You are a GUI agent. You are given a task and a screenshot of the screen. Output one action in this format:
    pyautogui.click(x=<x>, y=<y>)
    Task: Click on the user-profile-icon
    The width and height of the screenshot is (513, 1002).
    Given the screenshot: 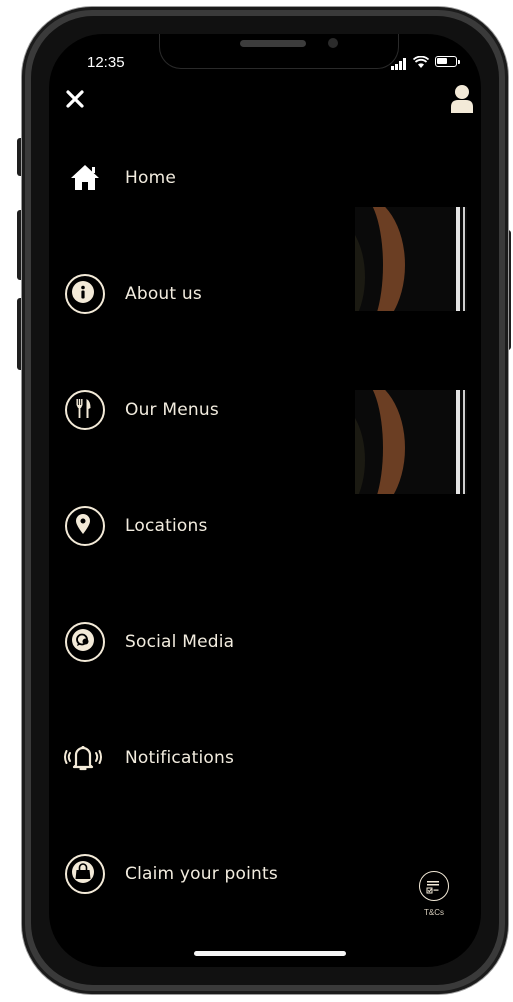 What is the action you would take?
    pyautogui.click(x=462, y=99)
    